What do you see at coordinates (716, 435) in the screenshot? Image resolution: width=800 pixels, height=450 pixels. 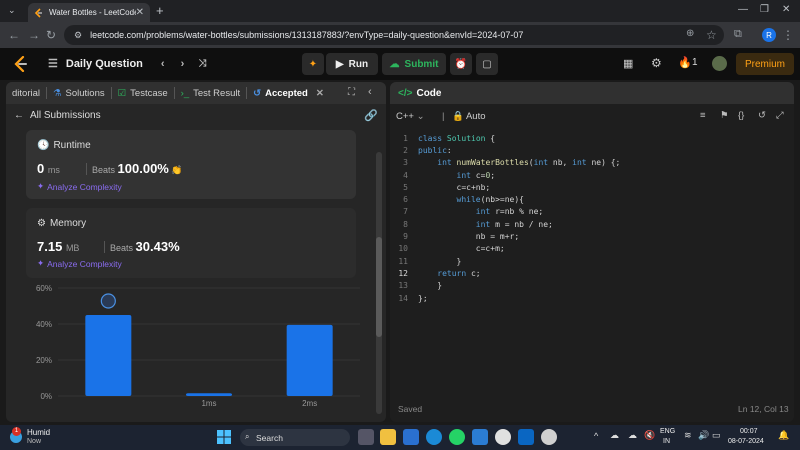 I see `battery-icon: ▭` at bounding box center [716, 435].